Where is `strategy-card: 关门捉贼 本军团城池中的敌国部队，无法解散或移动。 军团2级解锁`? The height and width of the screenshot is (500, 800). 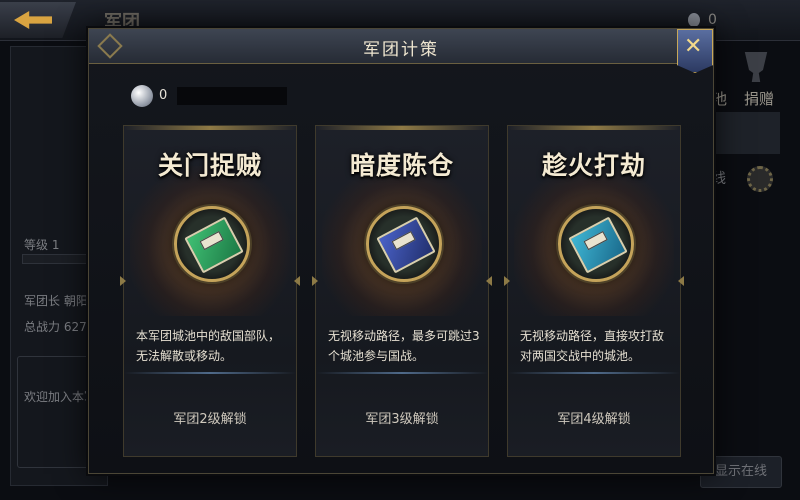 strategy-card: 关门捉贼 本军团城池中的敌国部队，无法解散或移动。 军团2级解锁 is located at coordinates (210, 291).